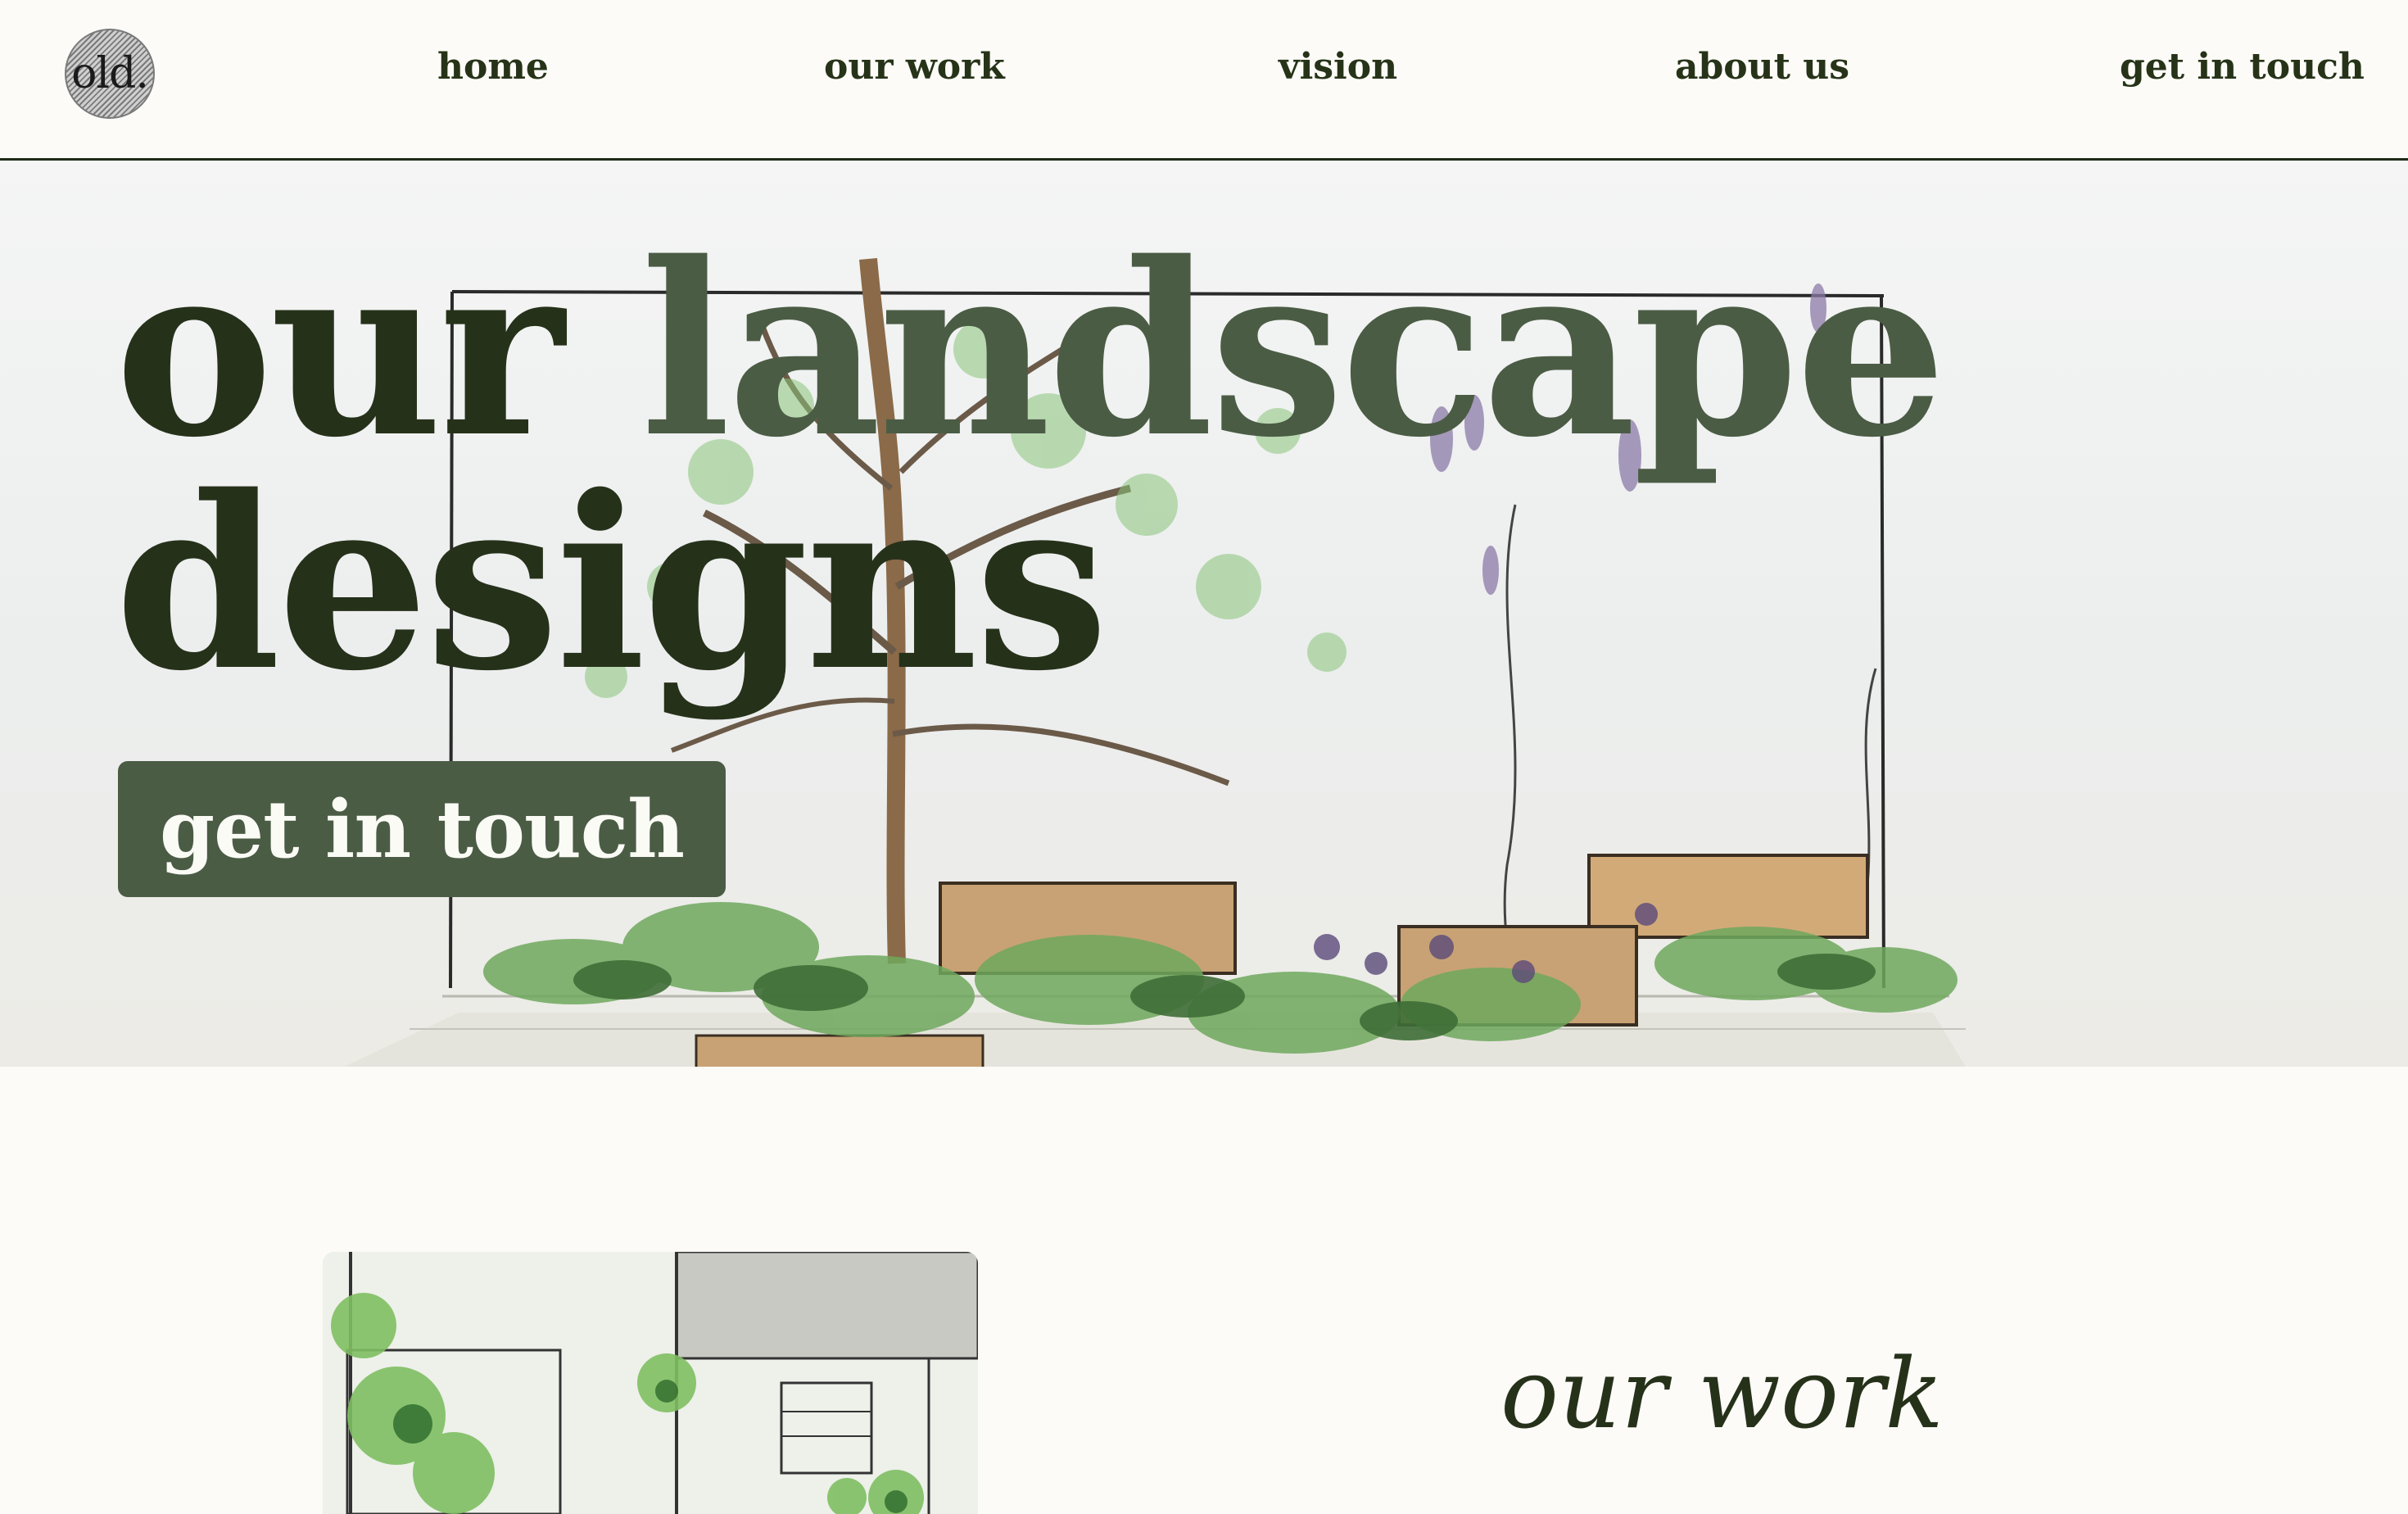  Describe the element at coordinates (1762, 67) in the screenshot. I see `nav-about-us: about us` at that location.